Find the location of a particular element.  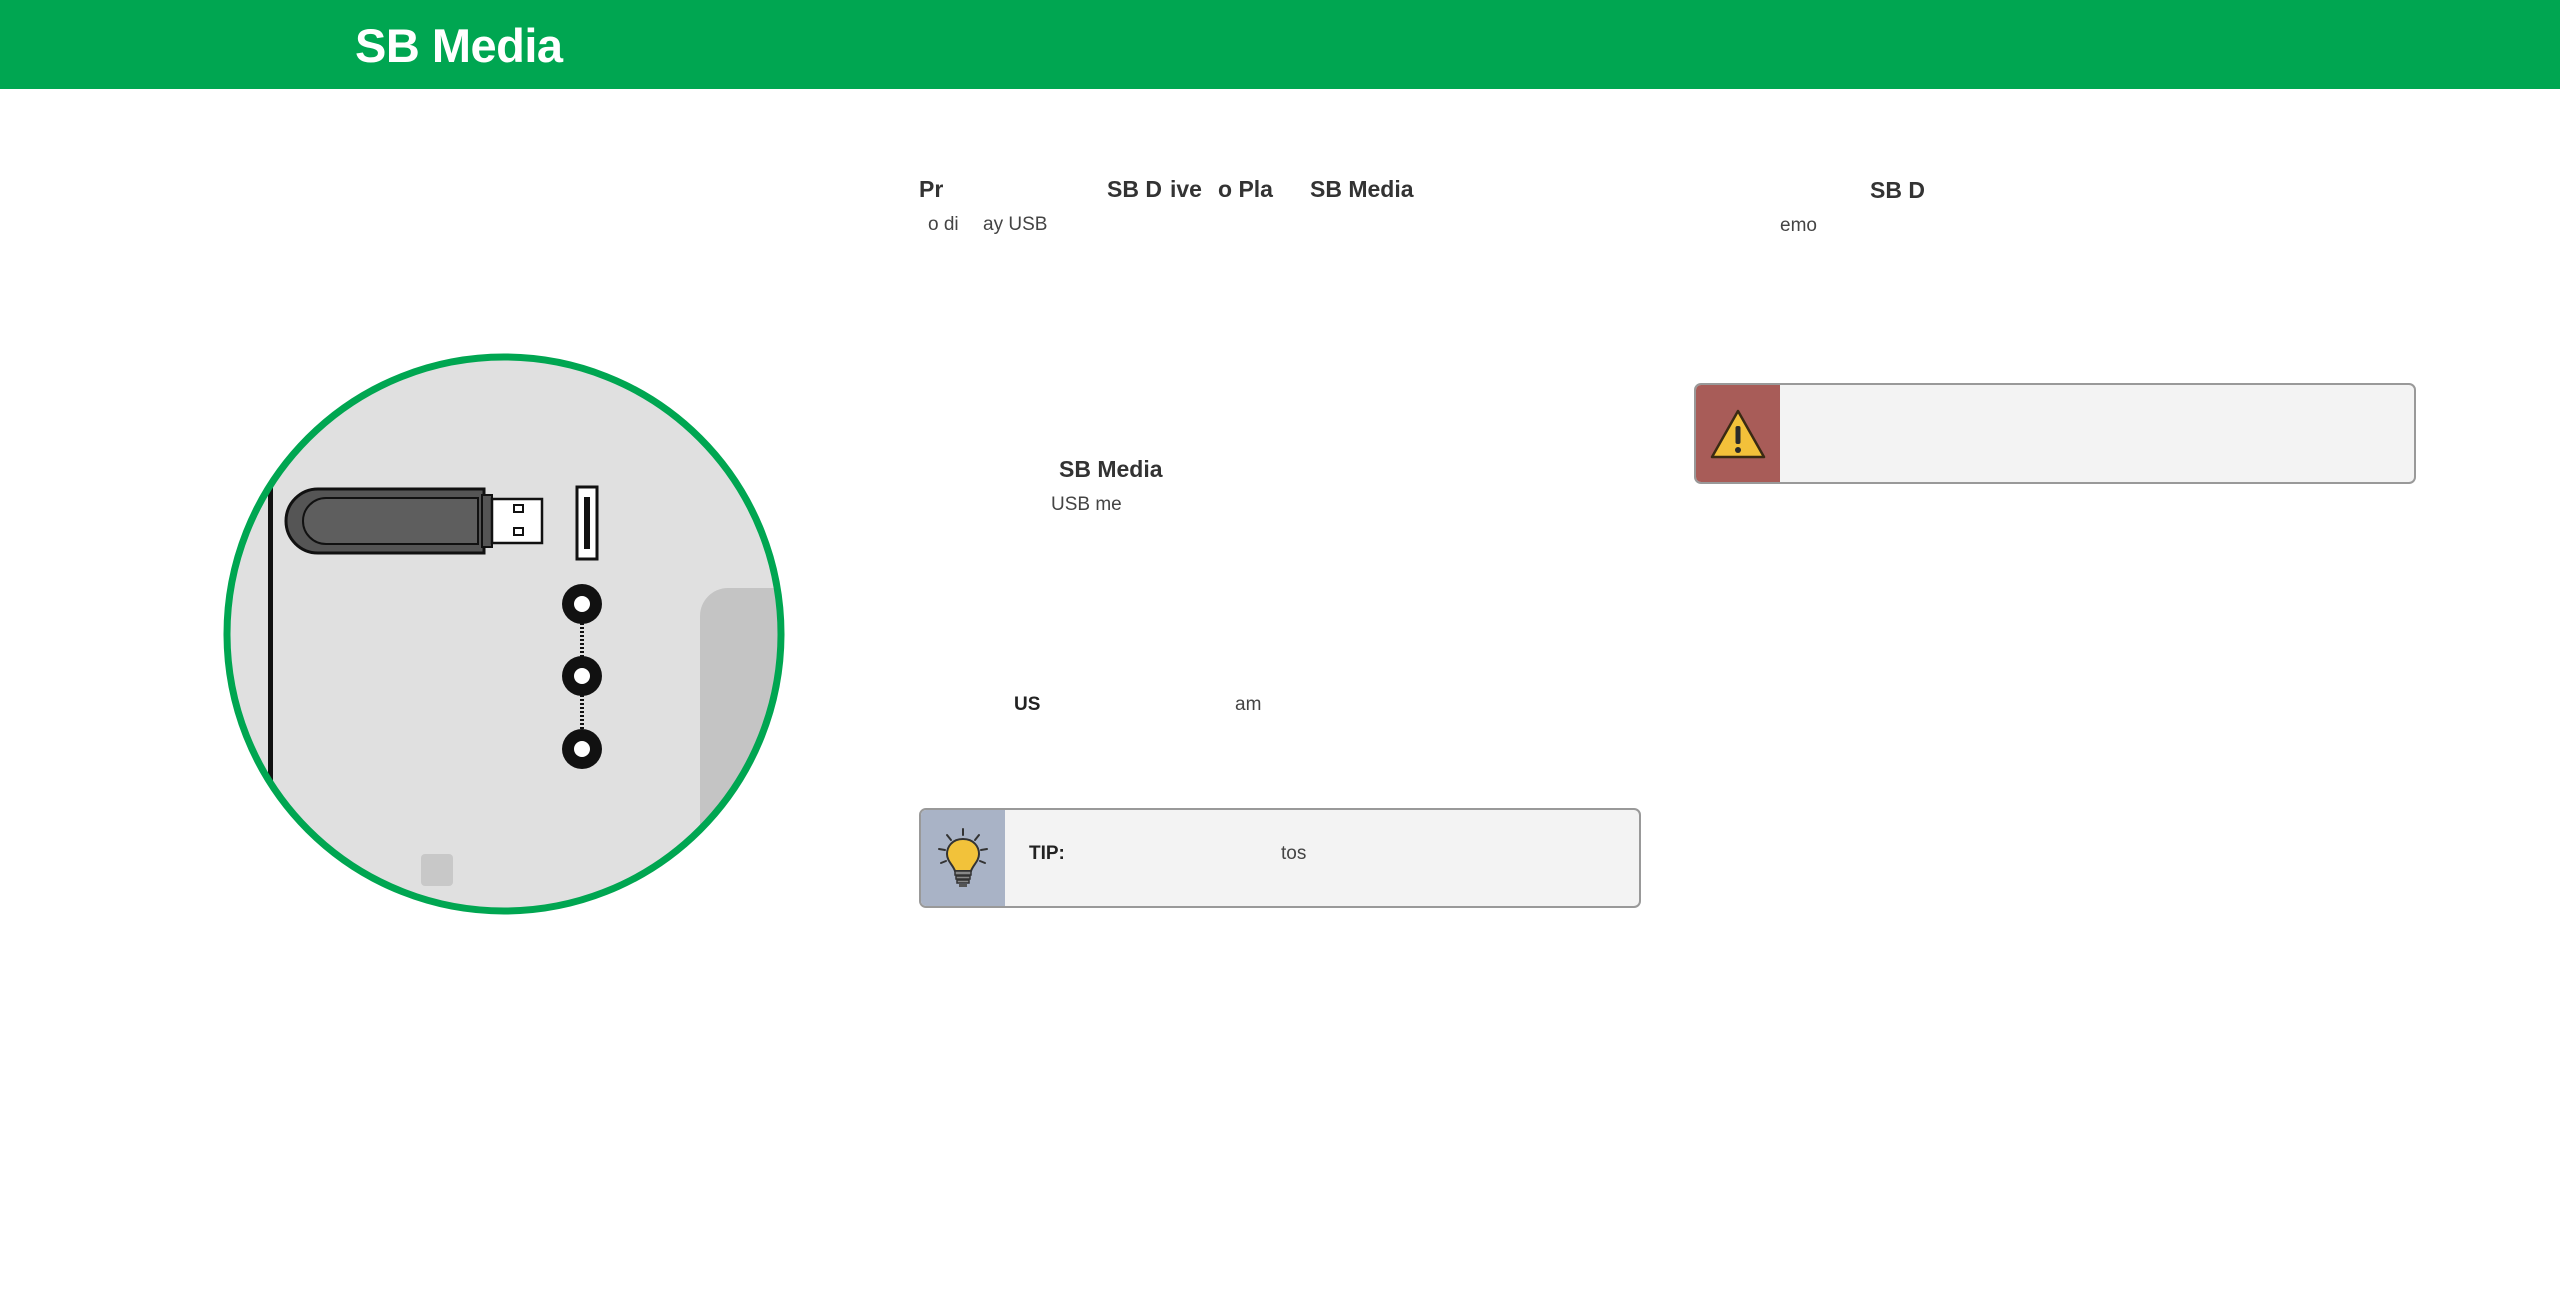

tip-text: tos is located at coordinates (1294, 853).